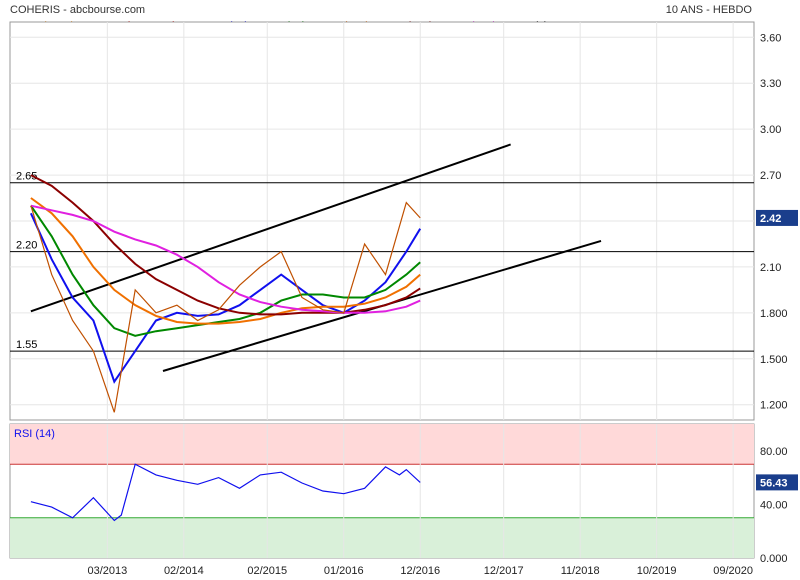 This screenshot has height=580, width=800. Describe the element at coordinates (770, 130) in the screenshot. I see `price-tick-label: 3.00` at that location.